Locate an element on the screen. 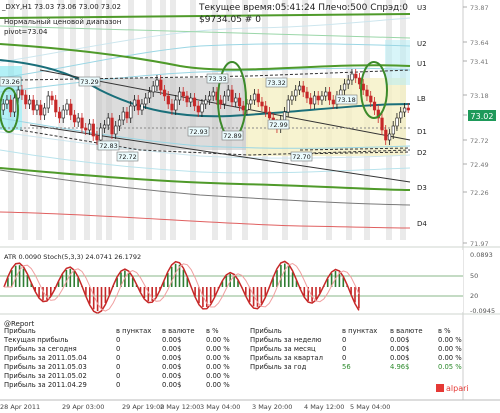 The image size is (500, 413). report-cell: Прибыль за месяц is located at coordinates (283, 349).